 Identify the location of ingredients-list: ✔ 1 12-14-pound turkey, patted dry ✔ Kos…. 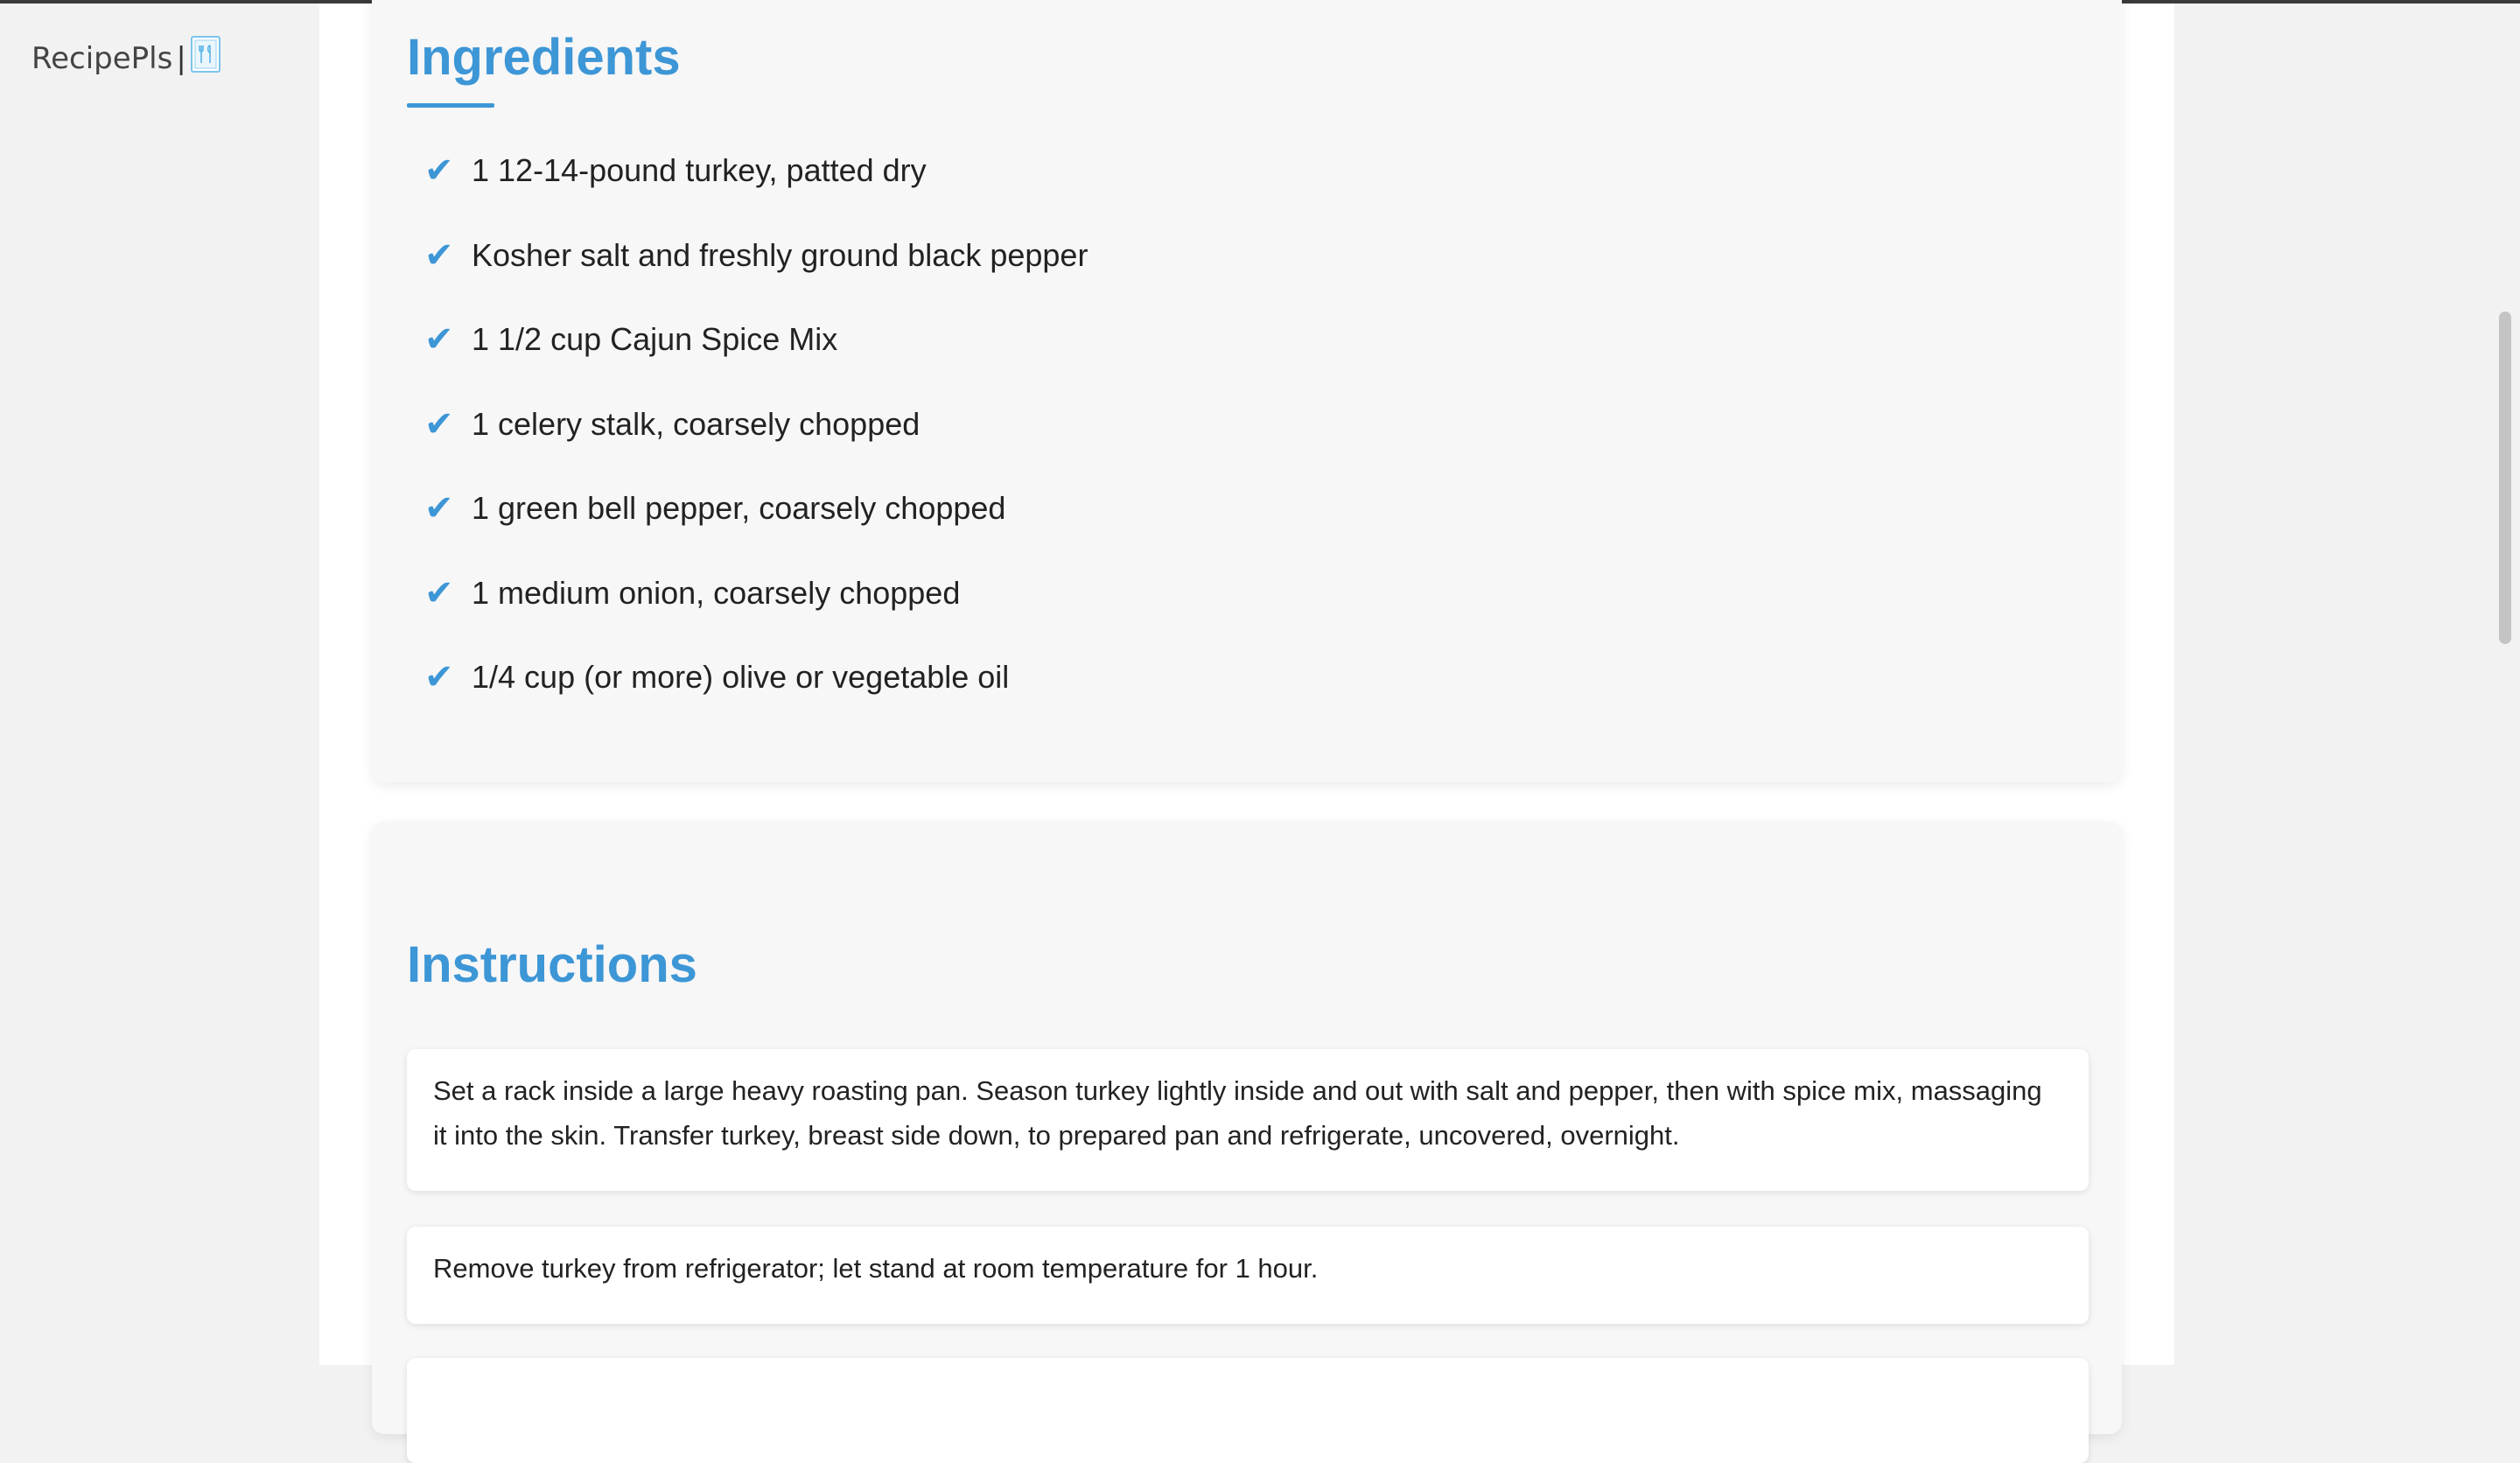
(756, 446).